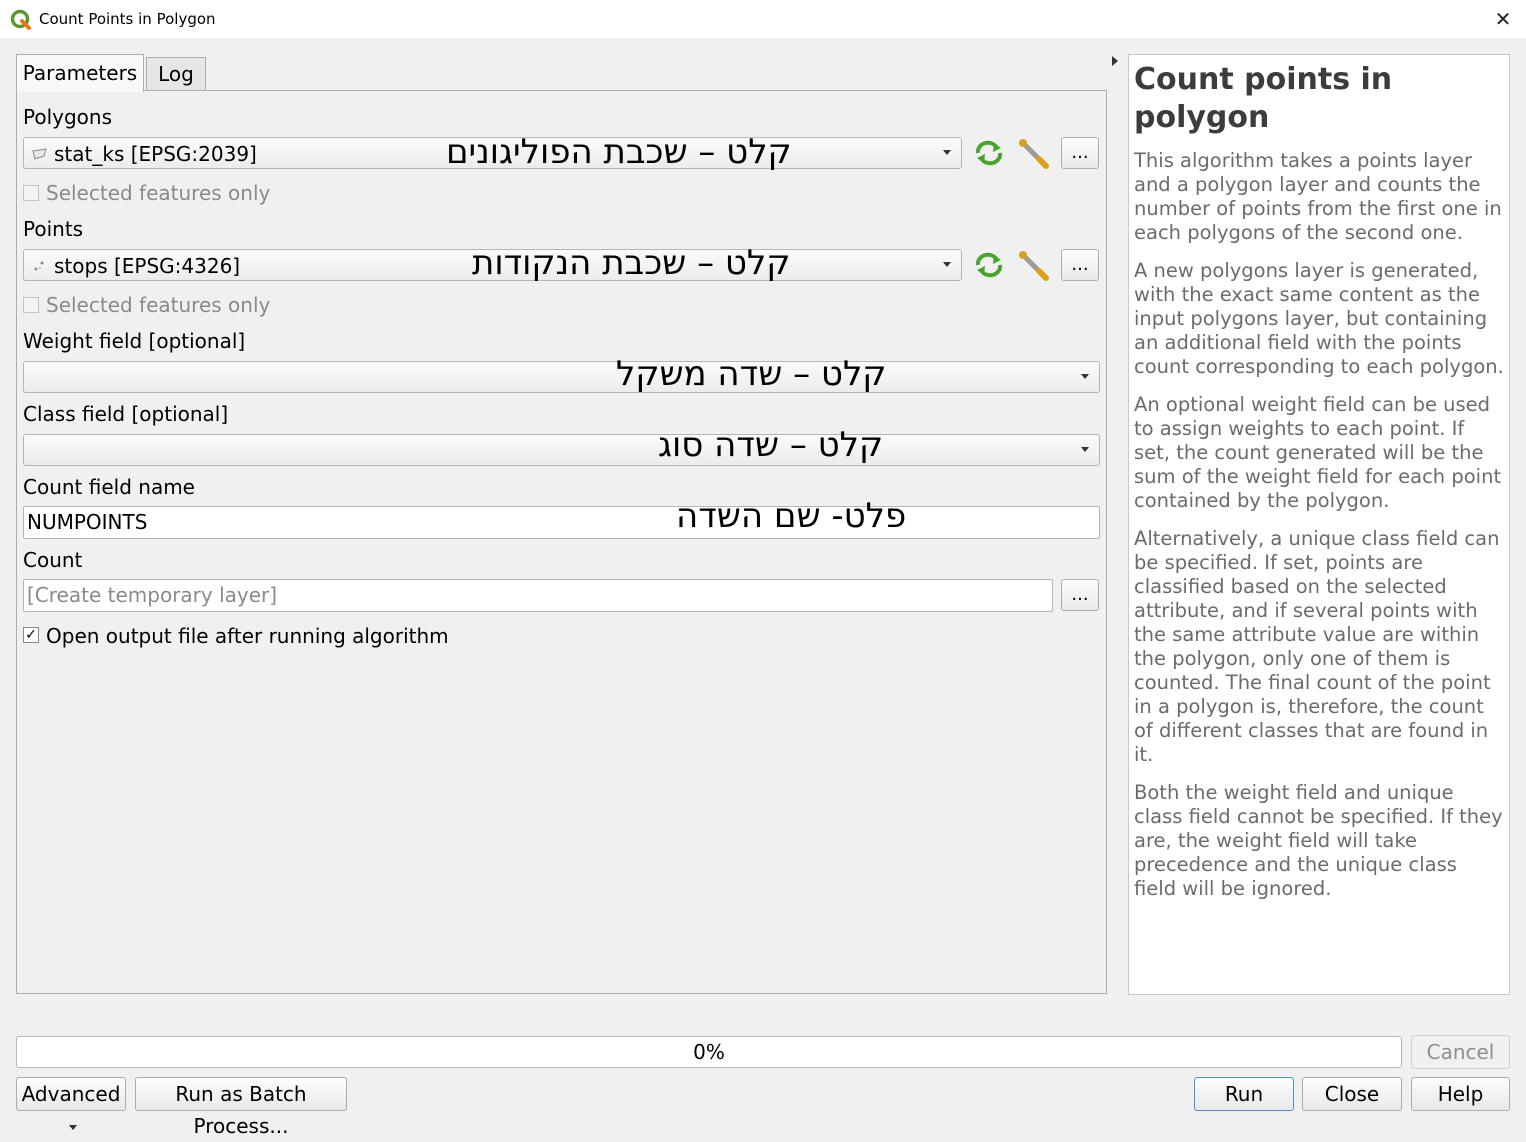 The width and height of the screenshot is (1526, 1142). What do you see at coordinates (68, 117) in the screenshot?
I see `polygons-label: Polygons` at bounding box center [68, 117].